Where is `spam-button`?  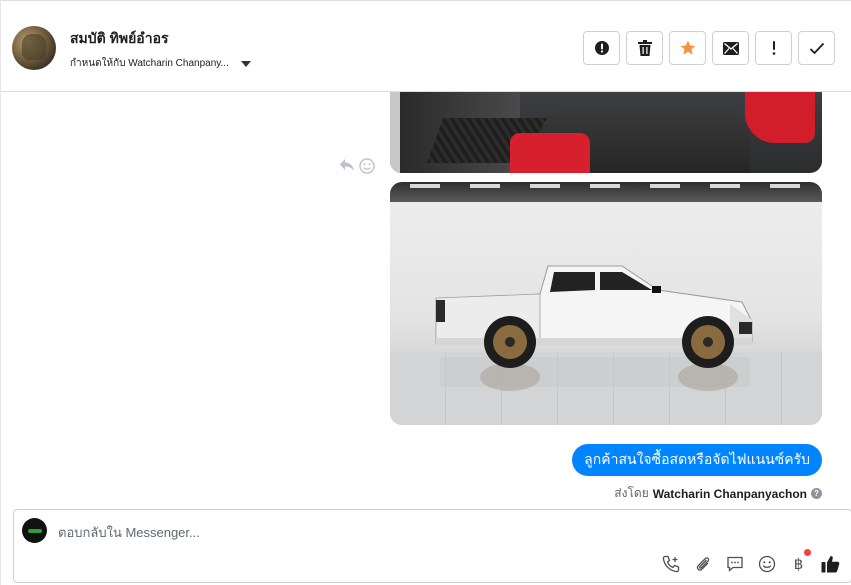 spam-button is located at coordinates (601, 48).